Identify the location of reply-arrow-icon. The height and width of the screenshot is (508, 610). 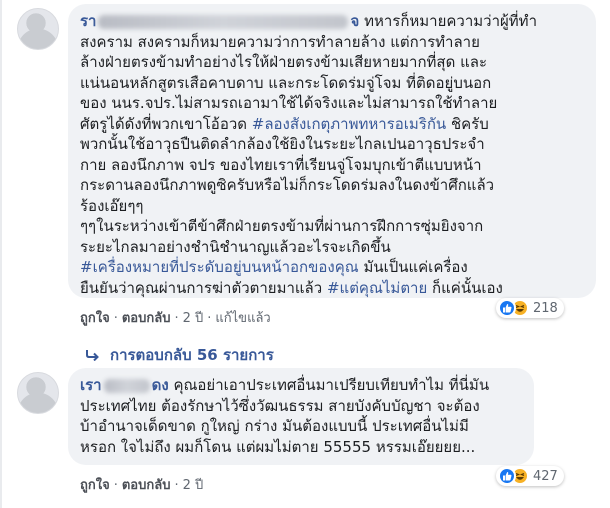
(92, 355).